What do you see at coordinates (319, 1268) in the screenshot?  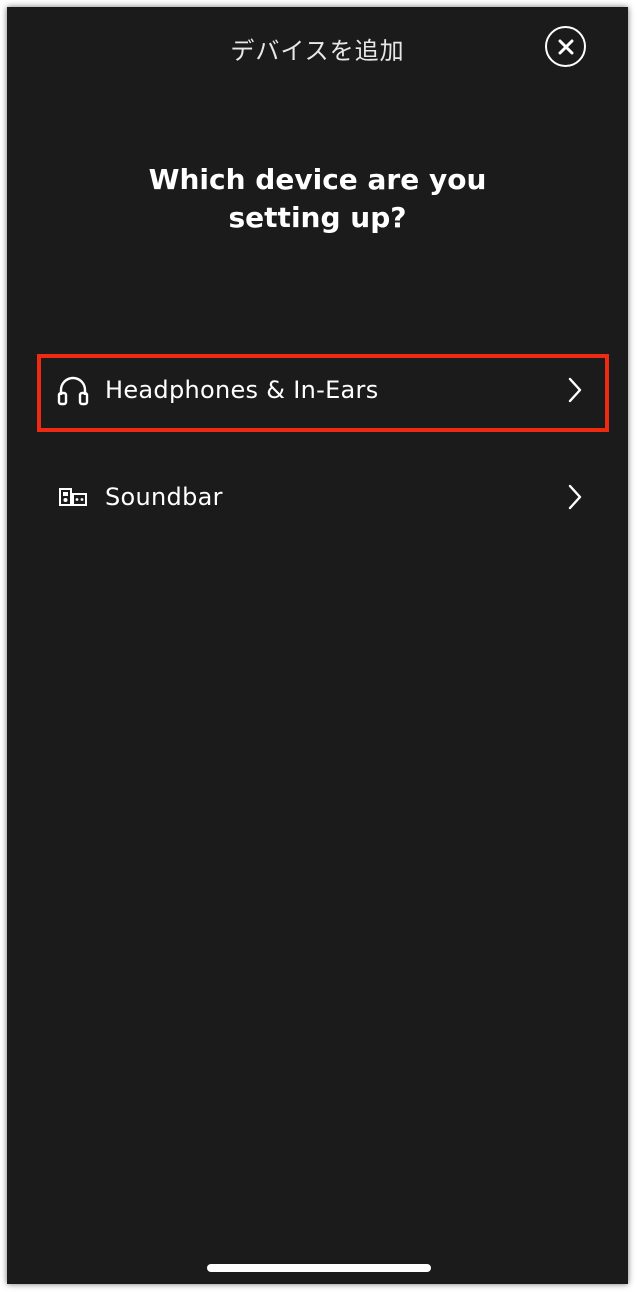 I see `home-indicator` at bounding box center [319, 1268].